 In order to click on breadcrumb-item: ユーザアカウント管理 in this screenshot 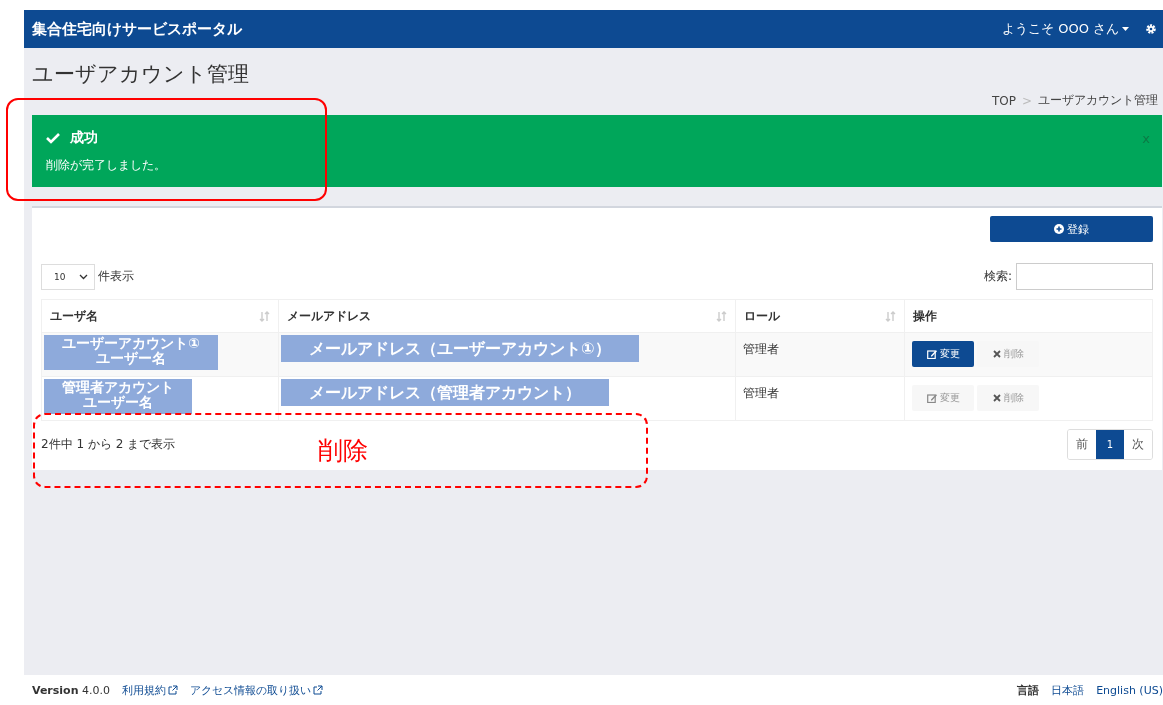, I will do `click(1098, 100)`.